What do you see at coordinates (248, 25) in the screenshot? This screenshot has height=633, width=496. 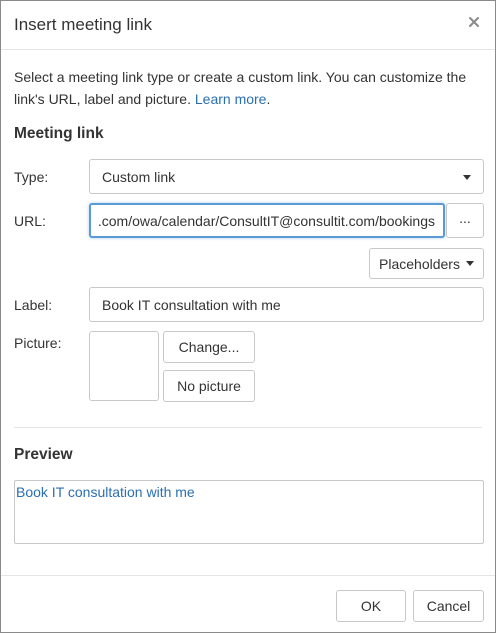 I see `dialog-header: Insert meeting link` at bounding box center [248, 25].